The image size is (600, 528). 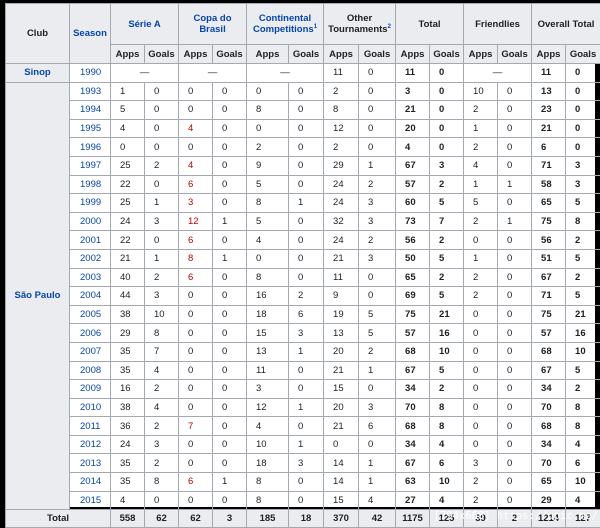 I want to click on friendlies-apps-cell: 2, so click(x=481, y=482).